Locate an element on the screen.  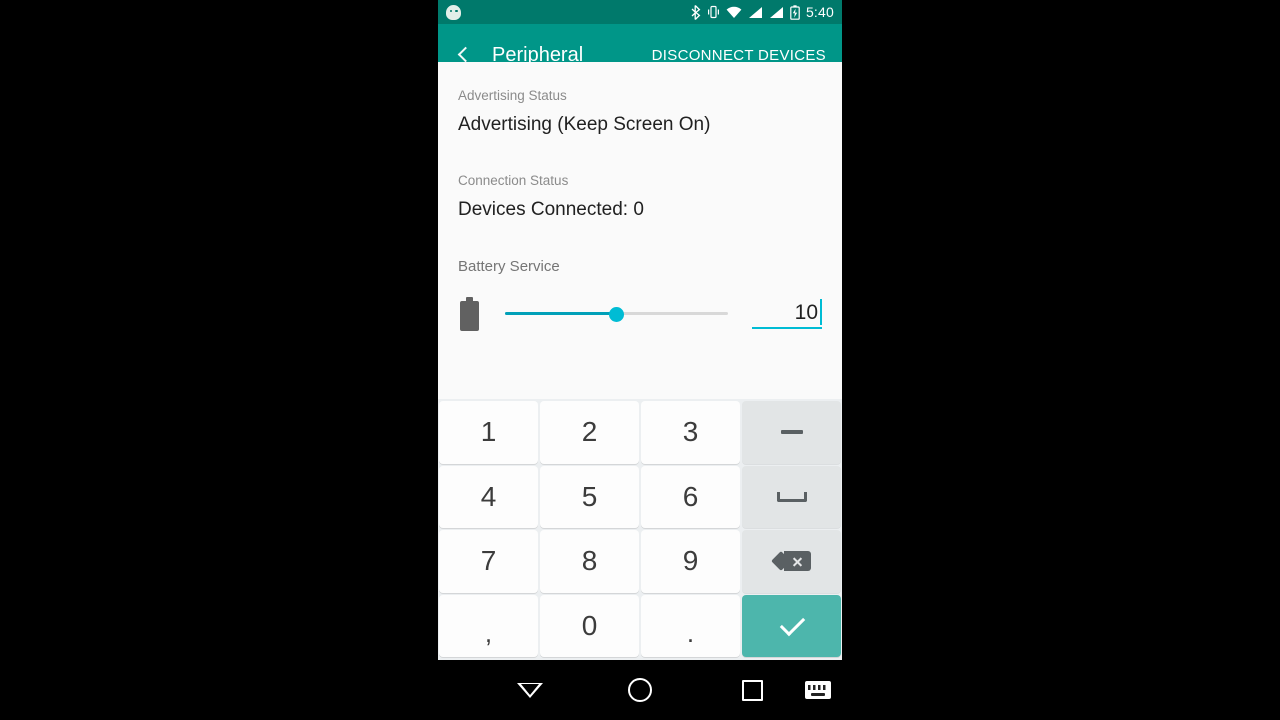
key-enter is located at coordinates (791, 625).